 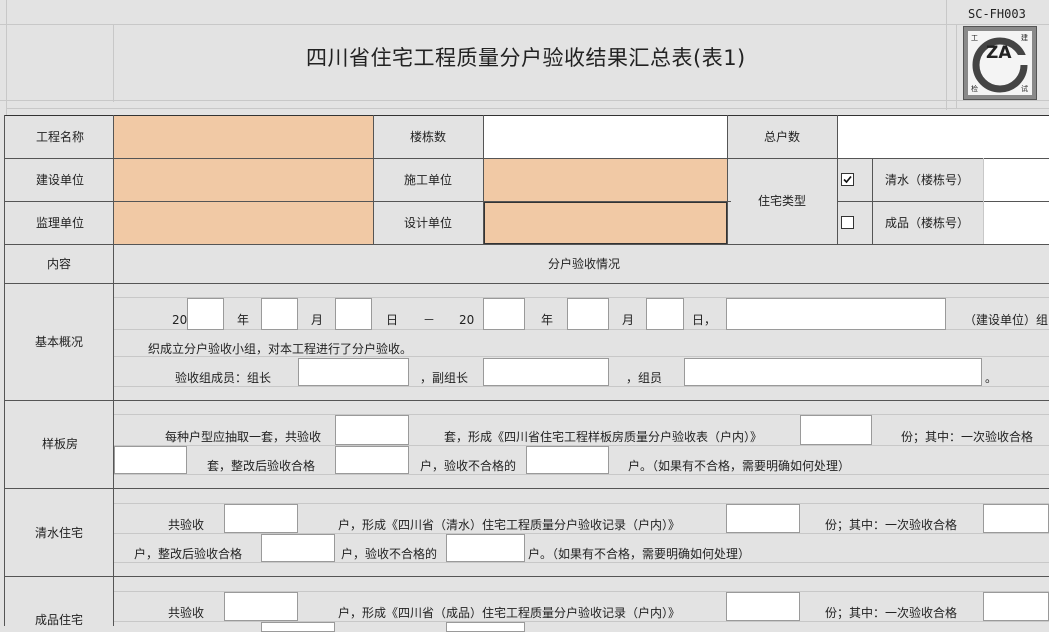 What do you see at coordinates (1024, 89) in the screenshot?
I see `logo-corner-br: 试` at bounding box center [1024, 89].